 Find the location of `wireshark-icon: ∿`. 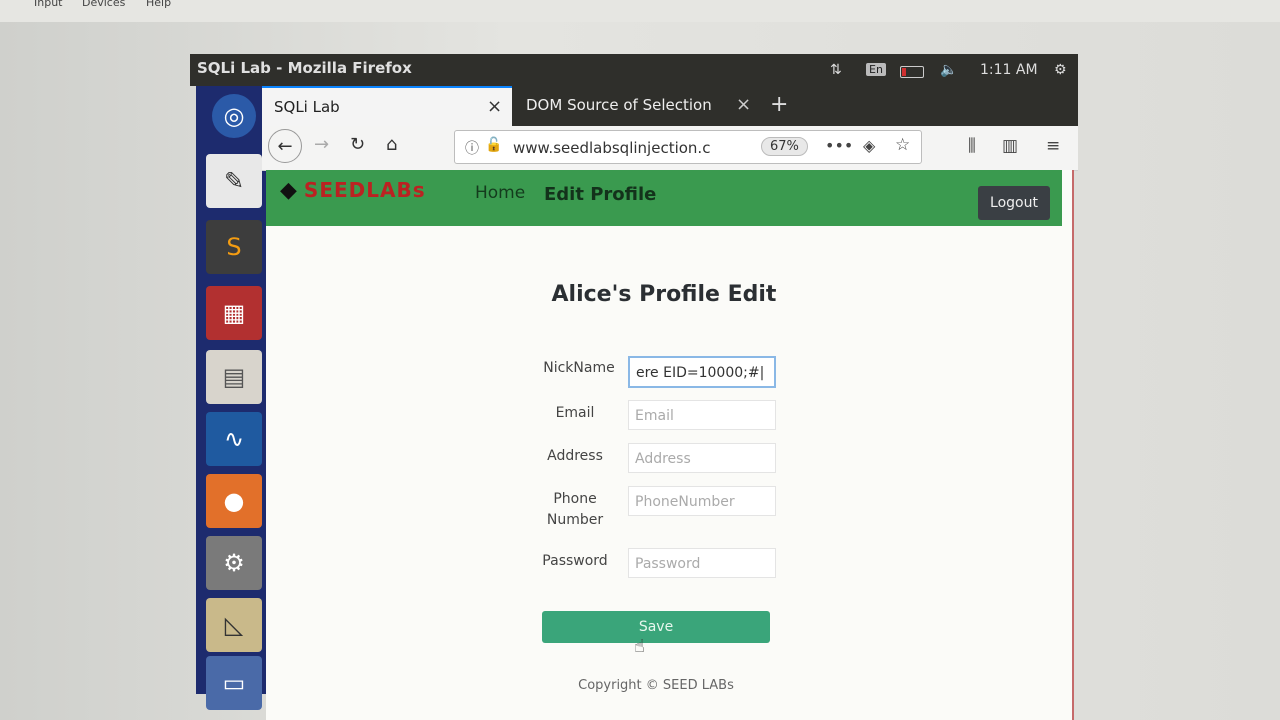

wireshark-icon: ∿ is located at coordinates (234, 439).